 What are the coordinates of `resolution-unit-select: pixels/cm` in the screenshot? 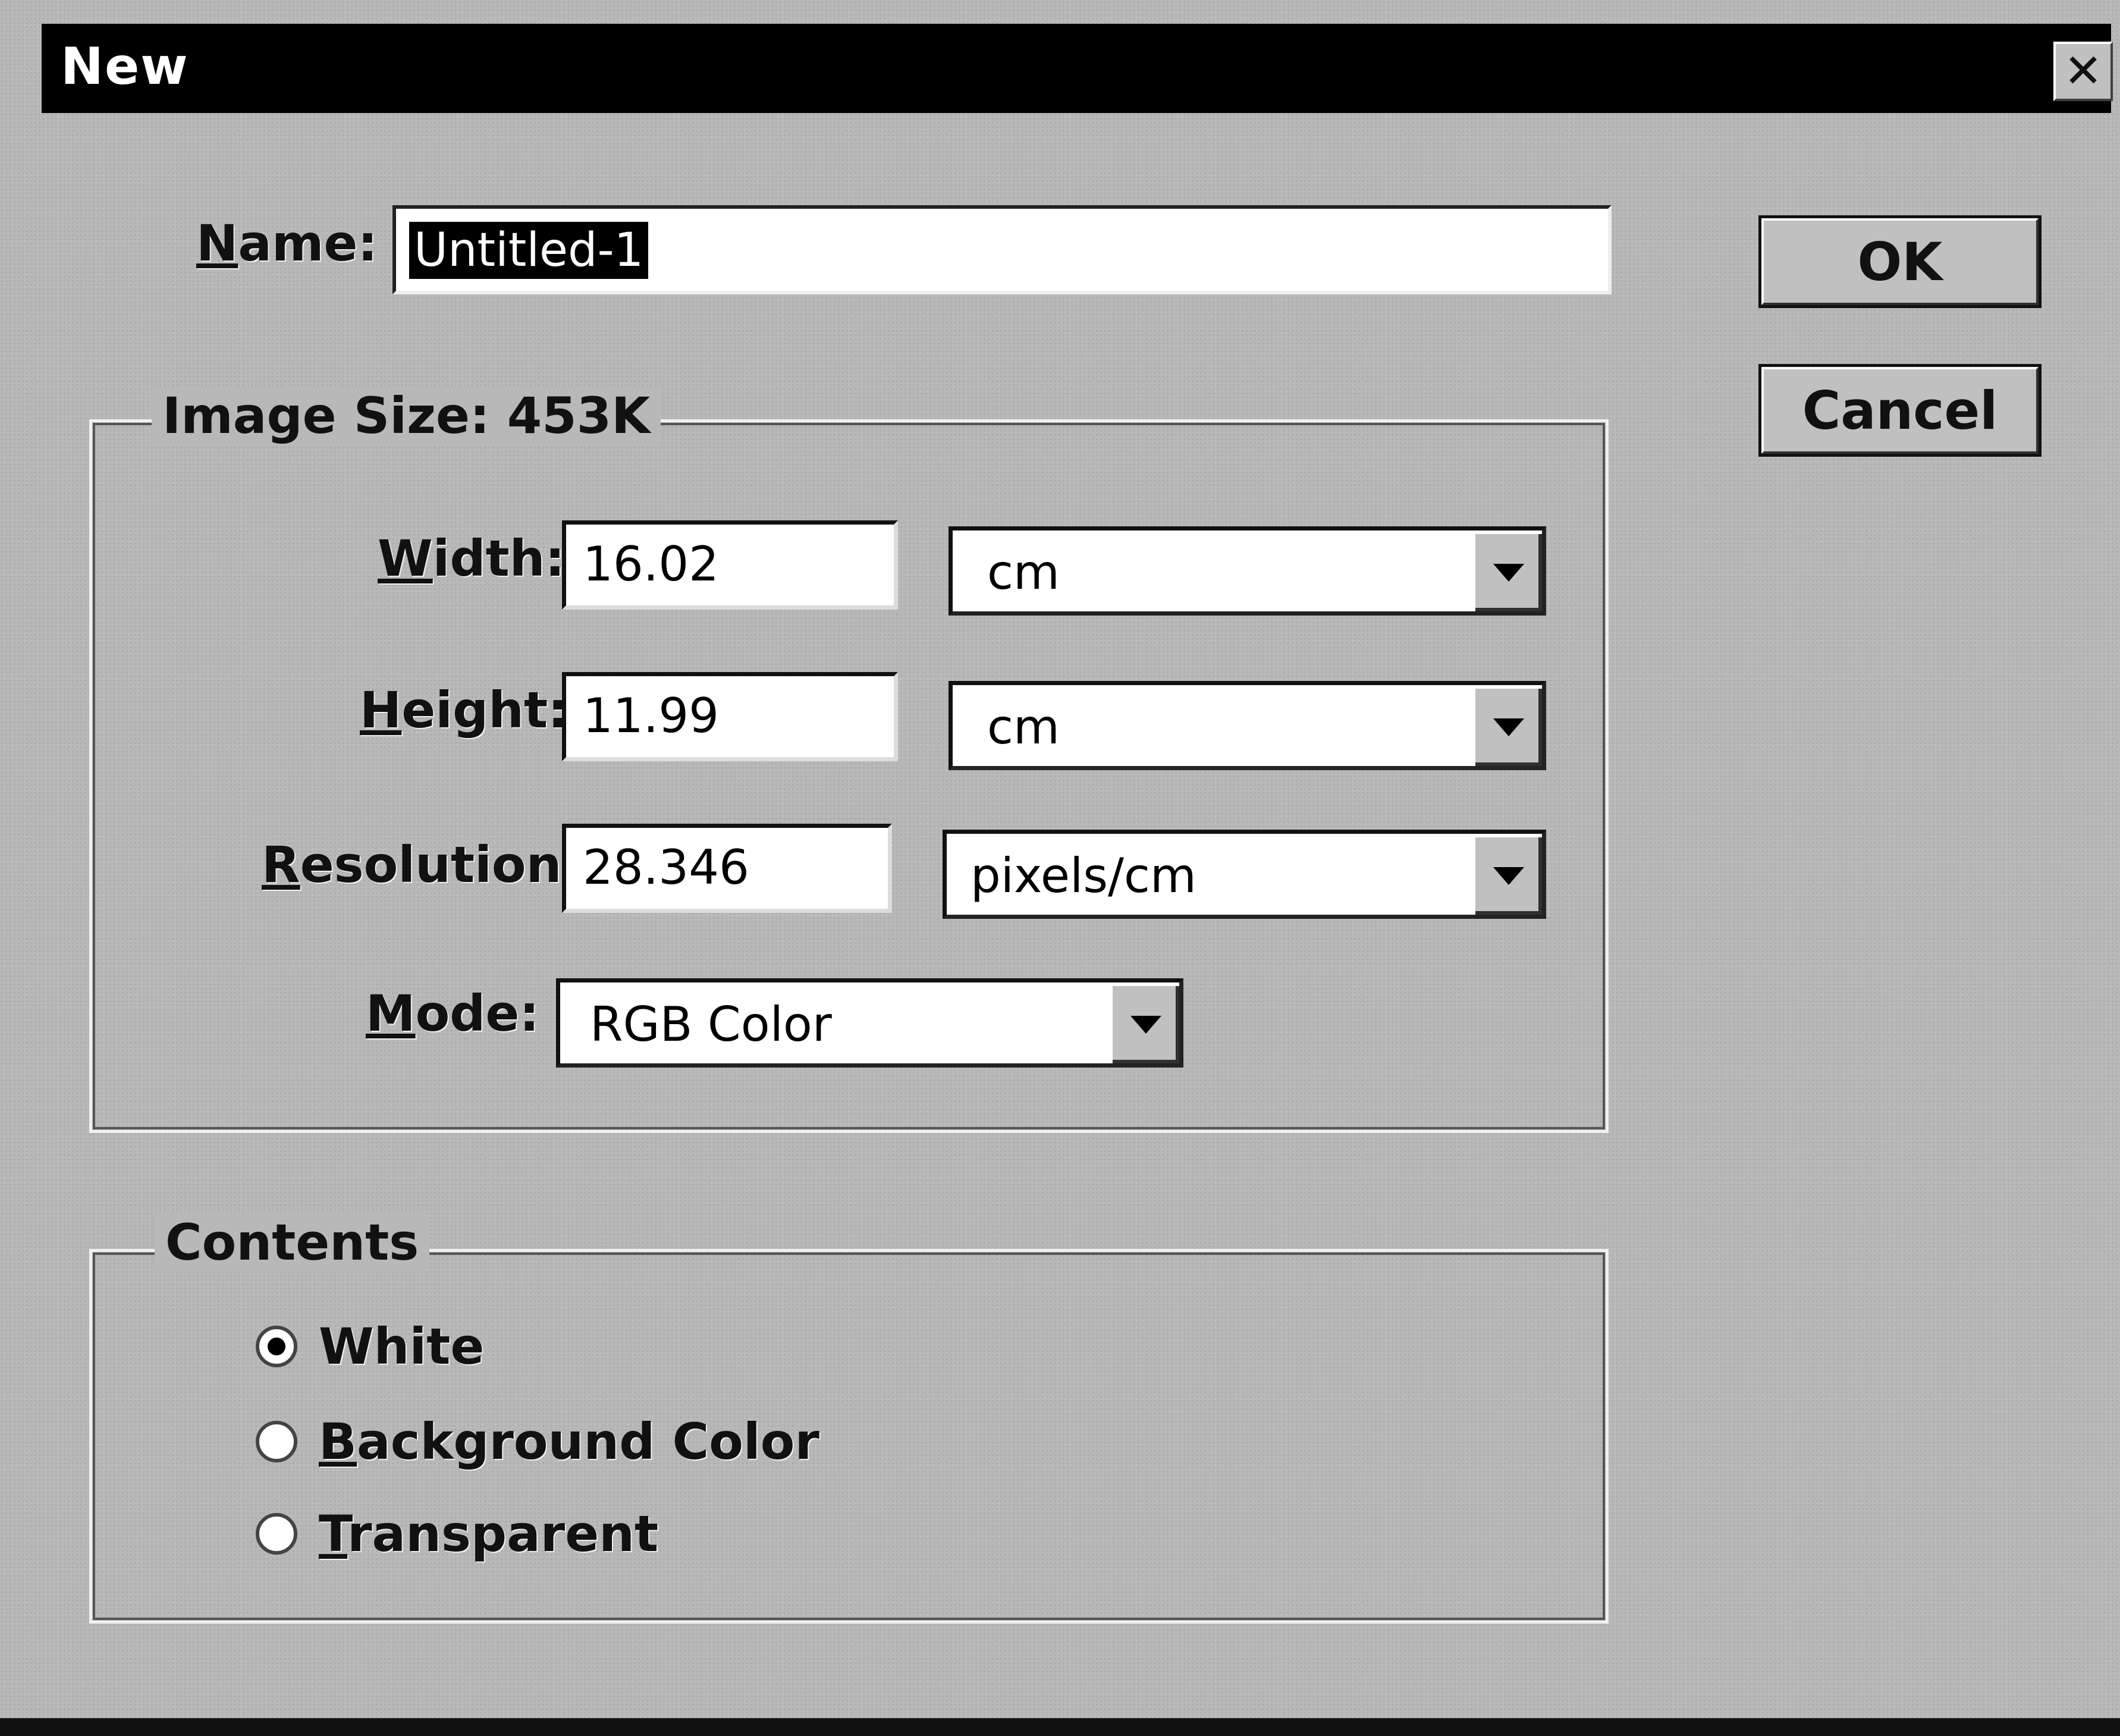 It's located at (1244, 874).